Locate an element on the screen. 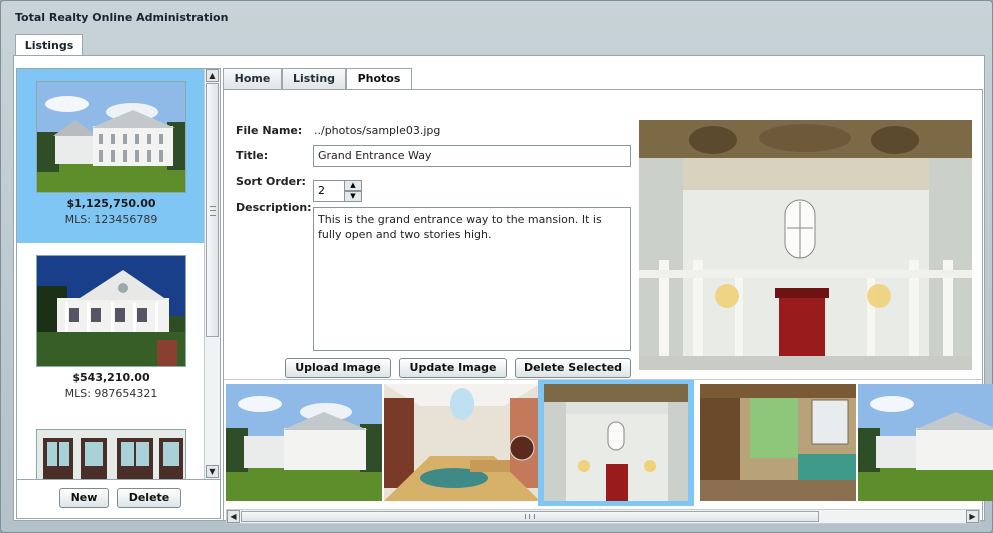 The height and width of the screenshot is (533, 993). file-name-value: ../photos/sample03.jpg is located at coordinates (377, 130).